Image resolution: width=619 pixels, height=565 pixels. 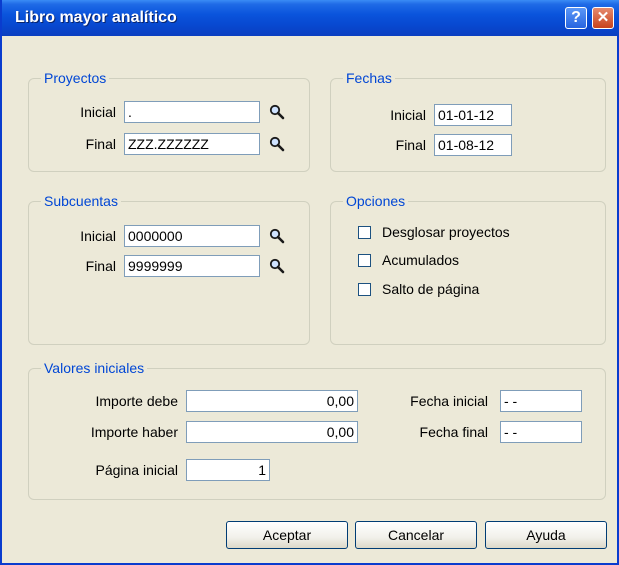 What do you see at coordinates (277, 266) in the screenshot?
I see `subcuentas-final-search-icon` at bounding box center [277, 266].